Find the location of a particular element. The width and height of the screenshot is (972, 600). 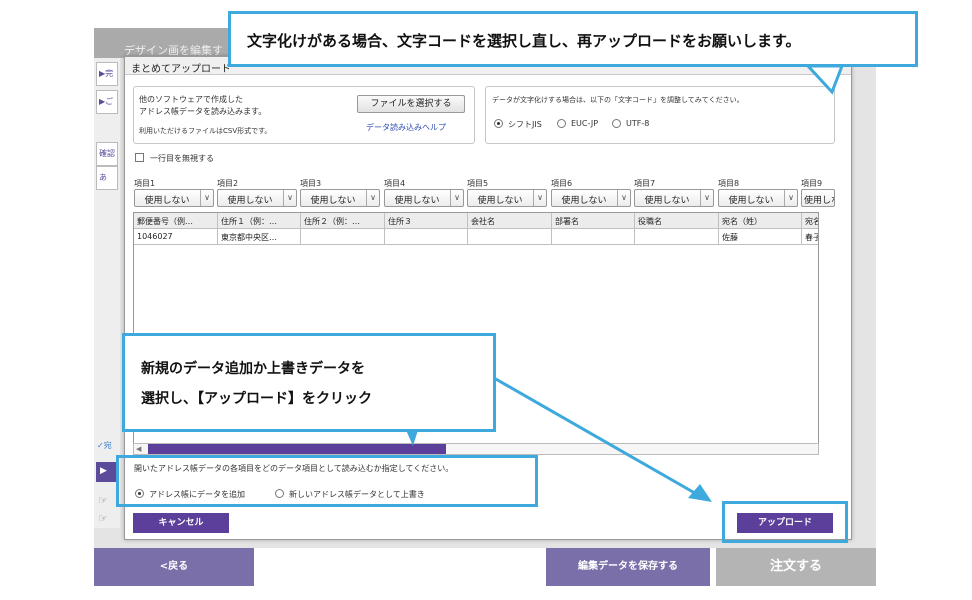

arrow-line is located at coordinates (597, 437).